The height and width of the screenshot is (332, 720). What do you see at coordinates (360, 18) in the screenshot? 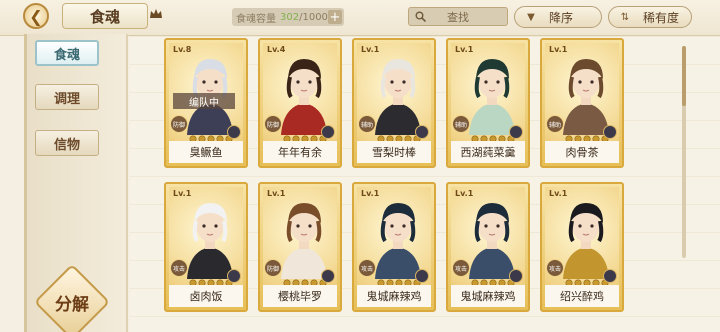
I see `top-bar: ❮ 食魂 食魂容量 302 /1000 + 查找 ▼ 降序 ⇅ 稀有度` at bounding box center [360, 18].